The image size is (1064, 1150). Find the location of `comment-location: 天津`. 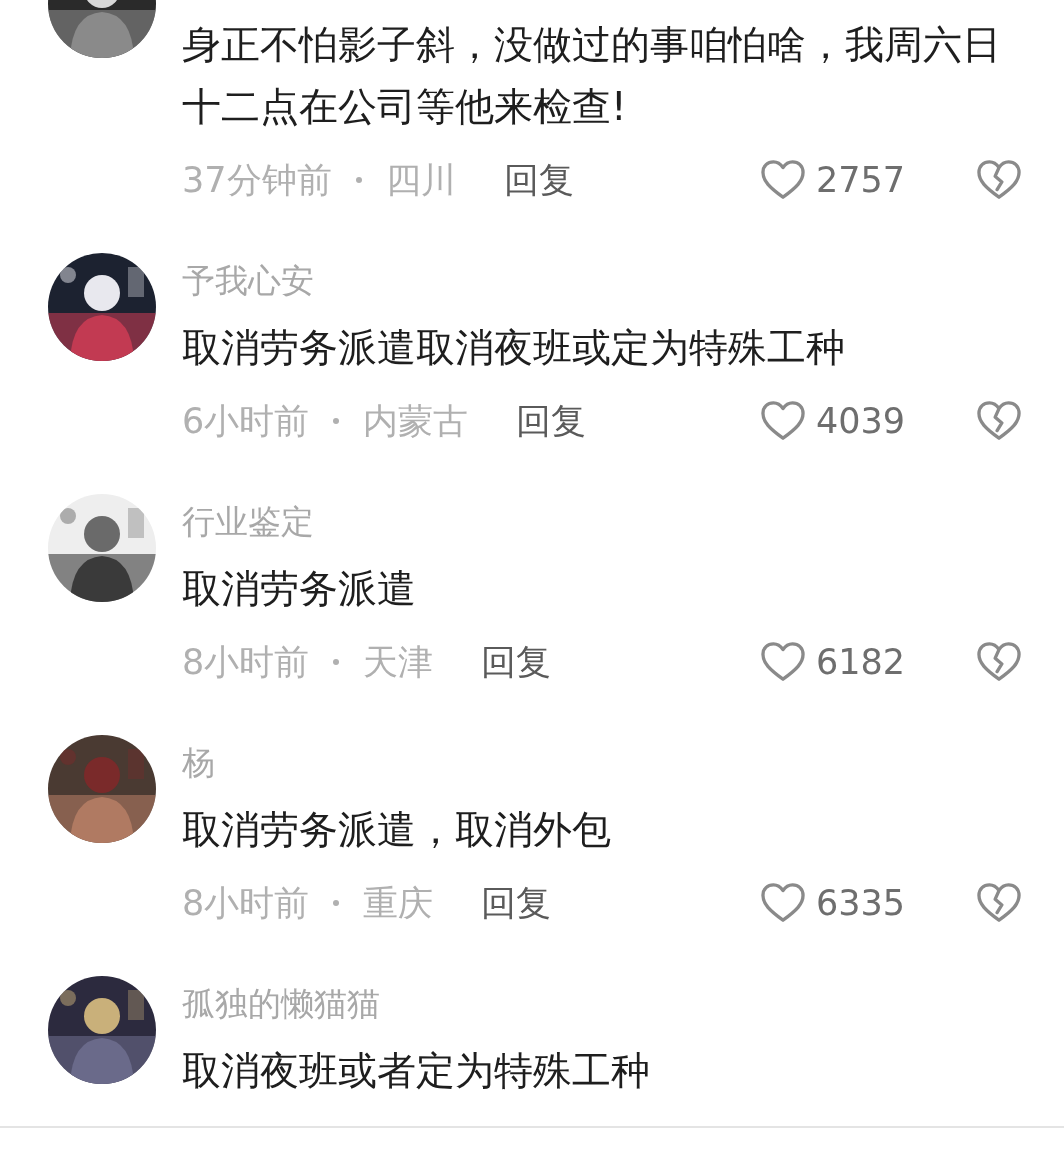

comment-location: 天津 is located at coordinates (398, 662).